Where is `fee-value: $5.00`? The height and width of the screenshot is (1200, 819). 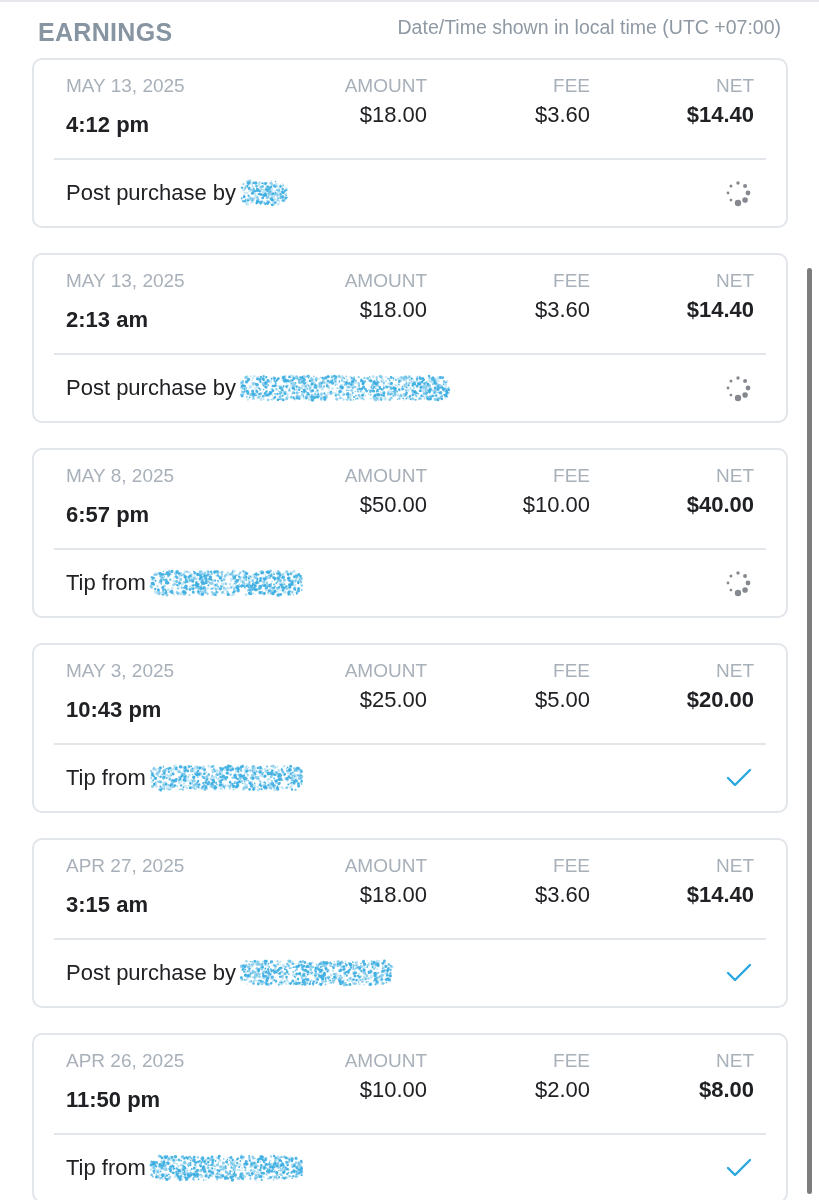
fee-value: $5.00 is located at coordinates (562, 700).